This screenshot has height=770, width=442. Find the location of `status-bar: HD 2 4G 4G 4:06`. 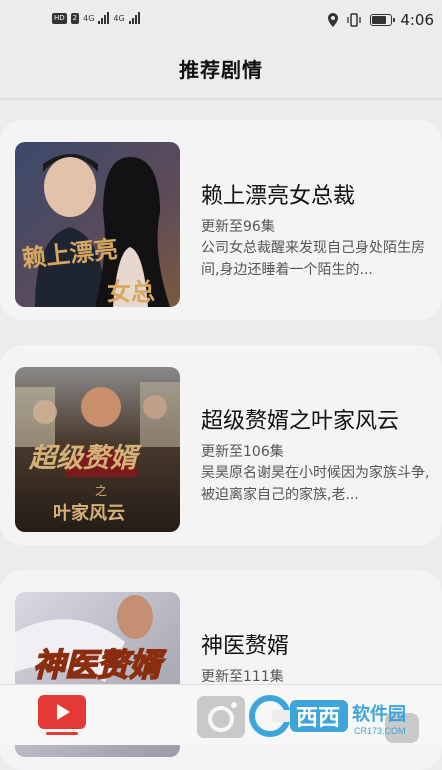

status-bar: HD 2 4G 4G 4:06 is located at coordinates (221, 20).